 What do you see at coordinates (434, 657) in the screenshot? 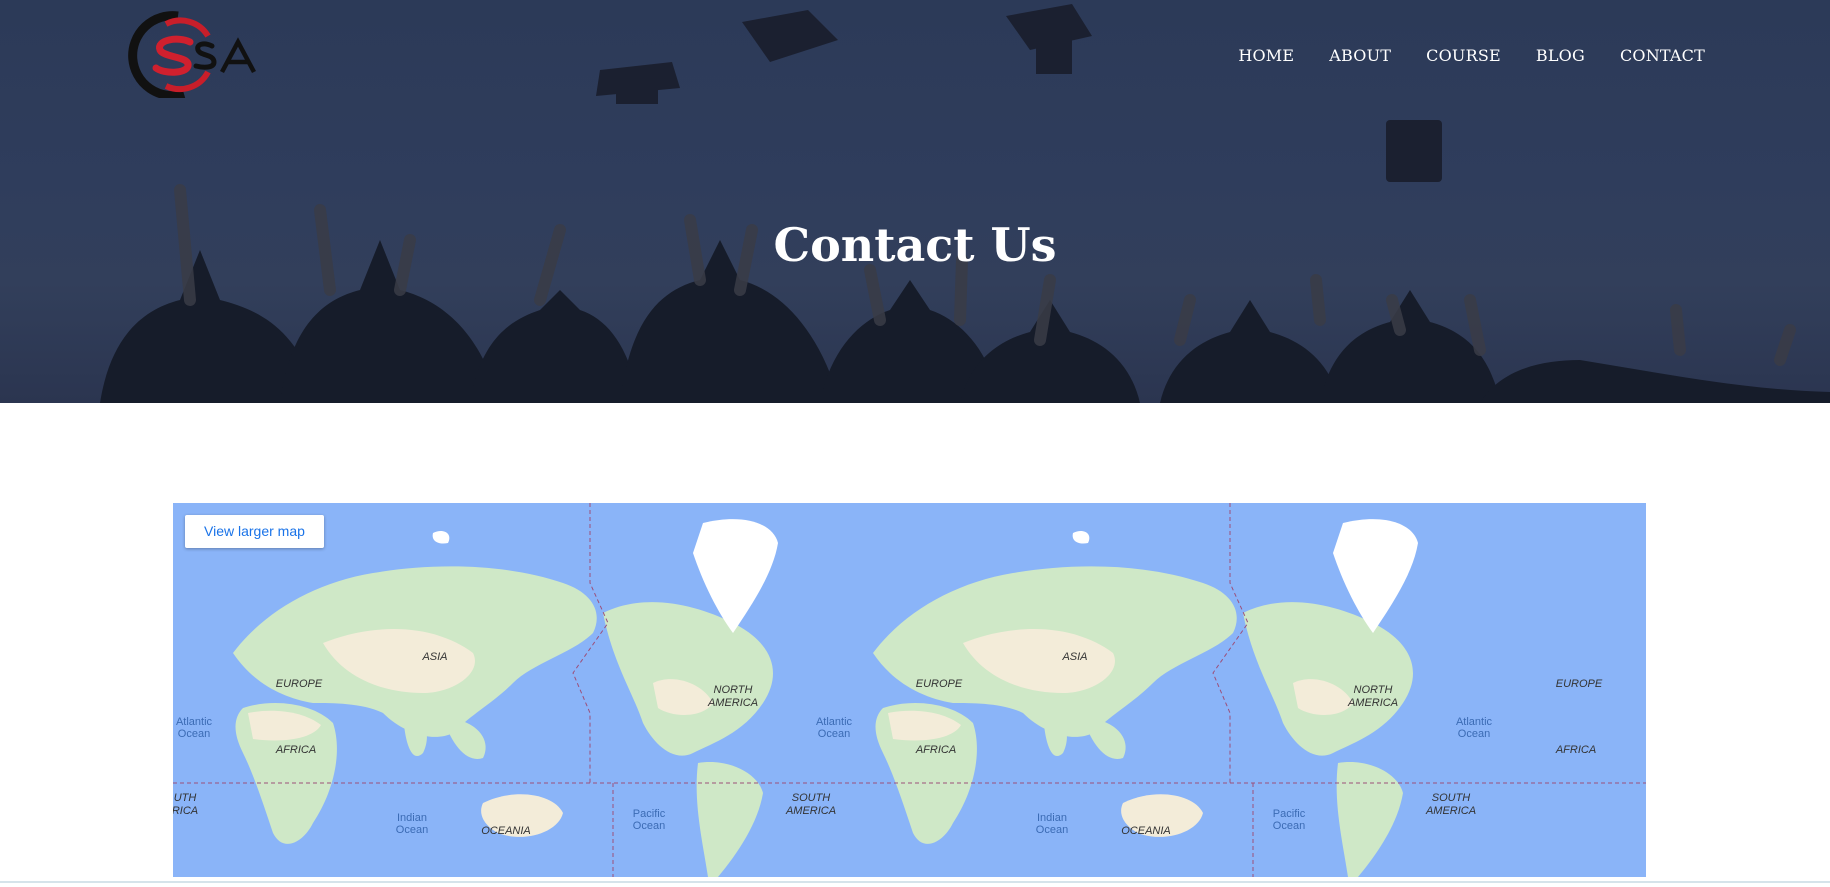
I see `label-asia: ASIA` at bounding box center [434, 657].